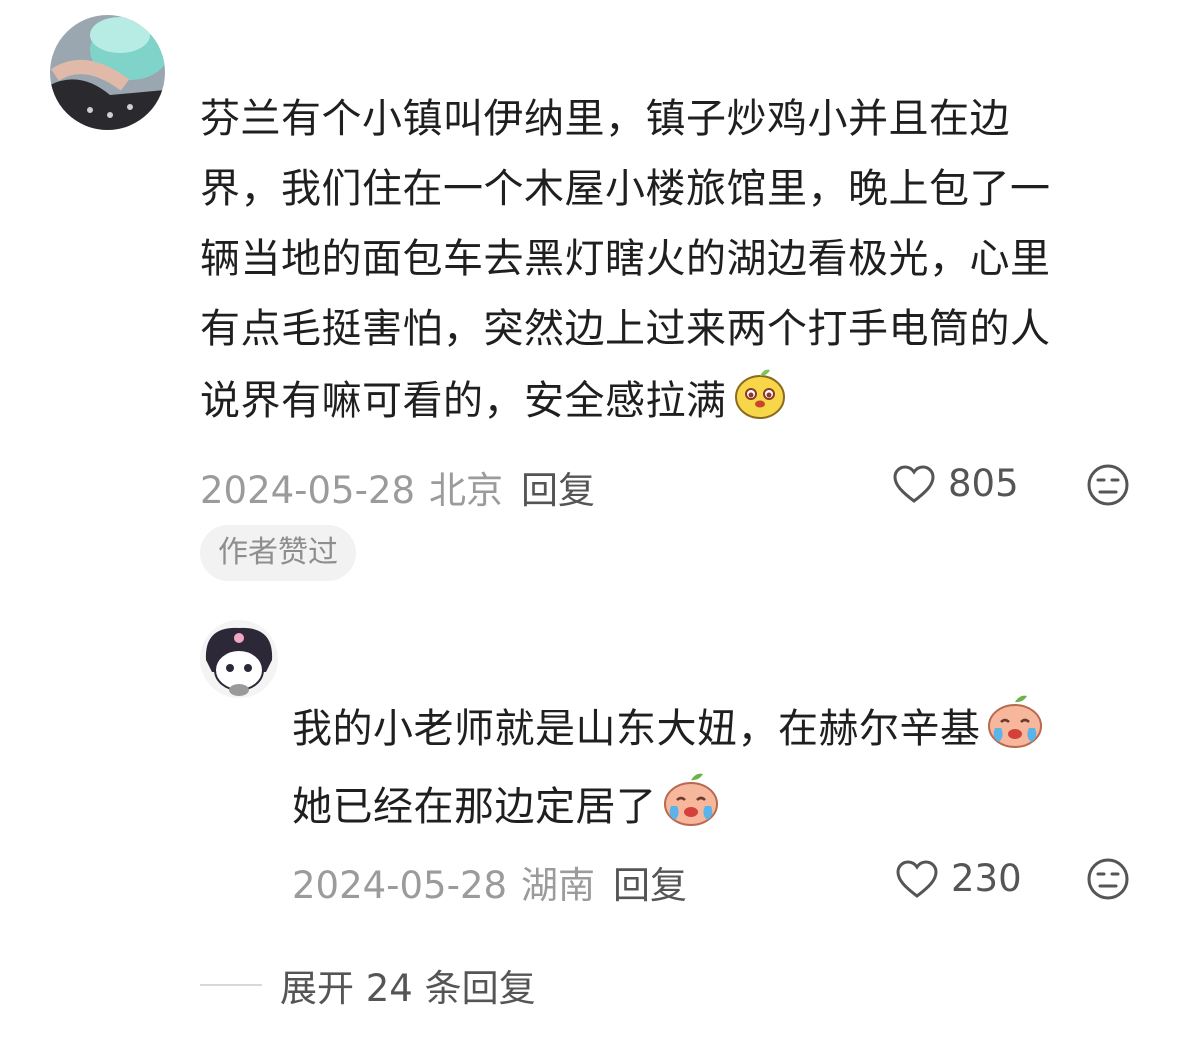  Describe the element at coordinates (463, 401) in the screenshot. I see `comment-line: 说界有嘛可看的，安全感拉满` at that location.